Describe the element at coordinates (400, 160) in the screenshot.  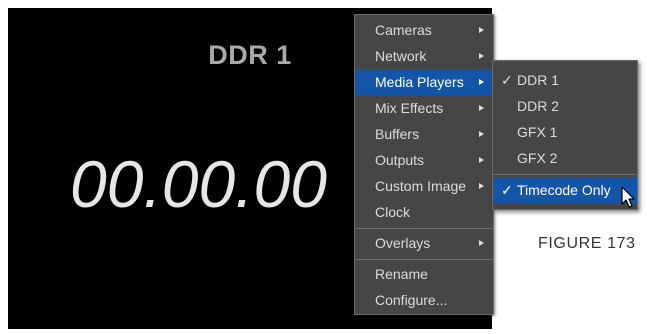
I see `menu-item-label: Outputs` at that location.